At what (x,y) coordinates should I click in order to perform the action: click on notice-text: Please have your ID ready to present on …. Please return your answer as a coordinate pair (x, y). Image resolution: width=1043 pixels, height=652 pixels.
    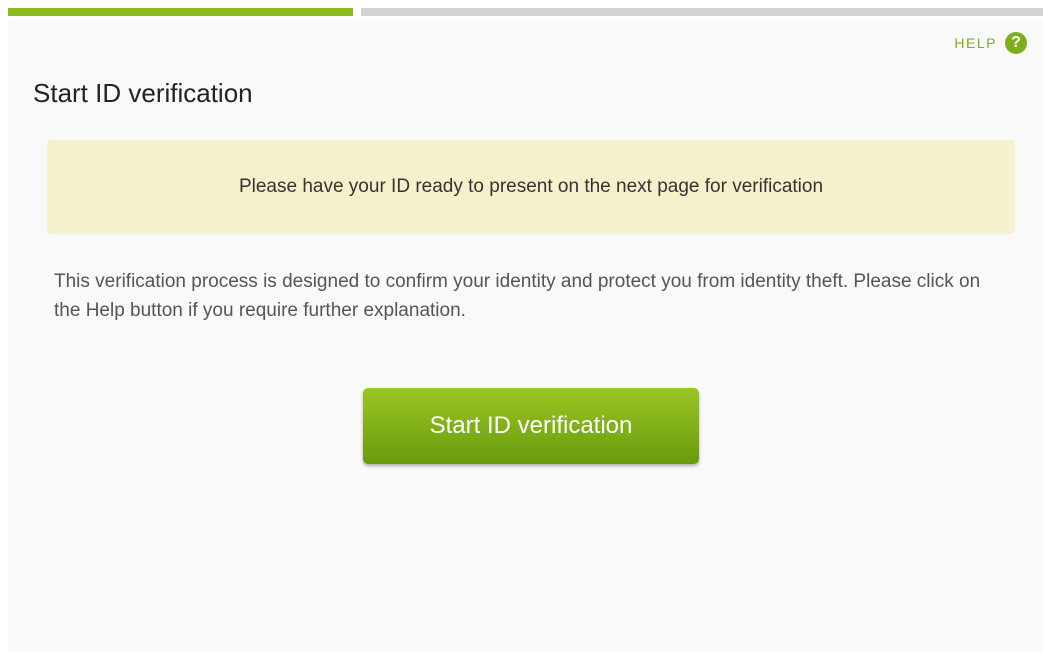
    Looking at the image, I should click on (531, 186).